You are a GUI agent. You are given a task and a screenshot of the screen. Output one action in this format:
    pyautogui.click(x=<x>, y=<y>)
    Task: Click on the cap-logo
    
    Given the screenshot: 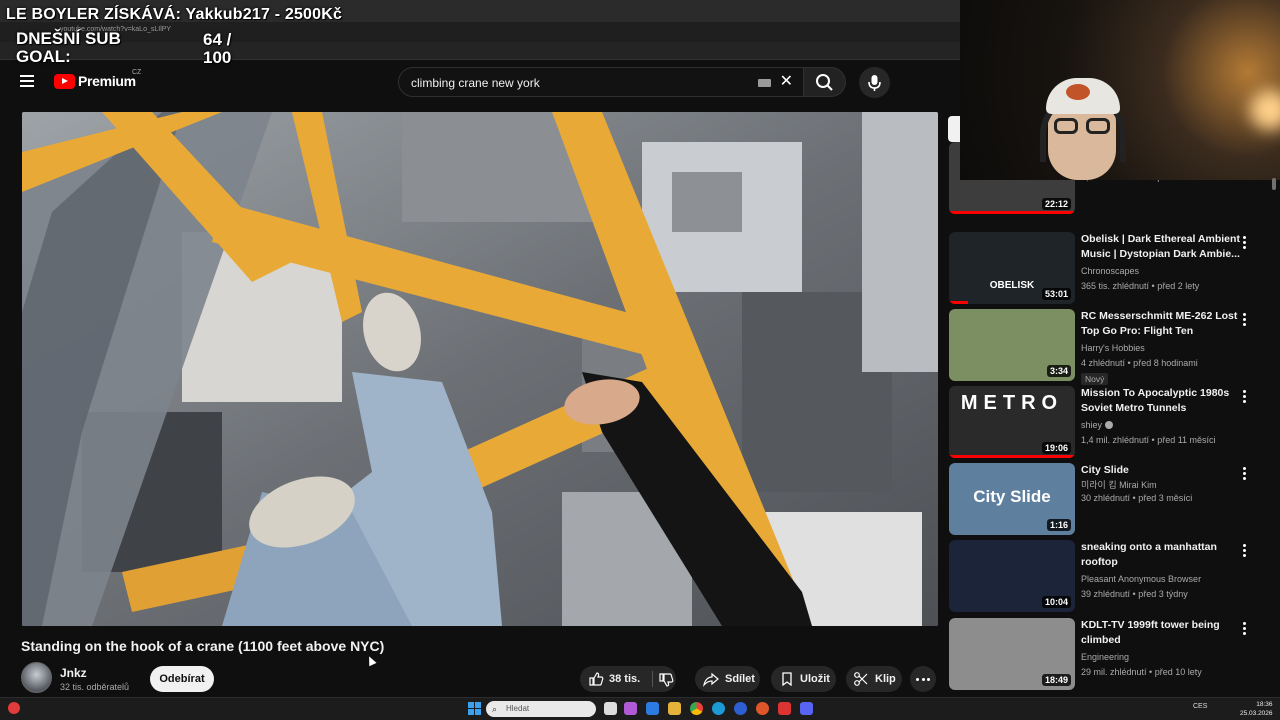 What is the action you would take?
    pyautogui.click(x=1078, y=92)
    